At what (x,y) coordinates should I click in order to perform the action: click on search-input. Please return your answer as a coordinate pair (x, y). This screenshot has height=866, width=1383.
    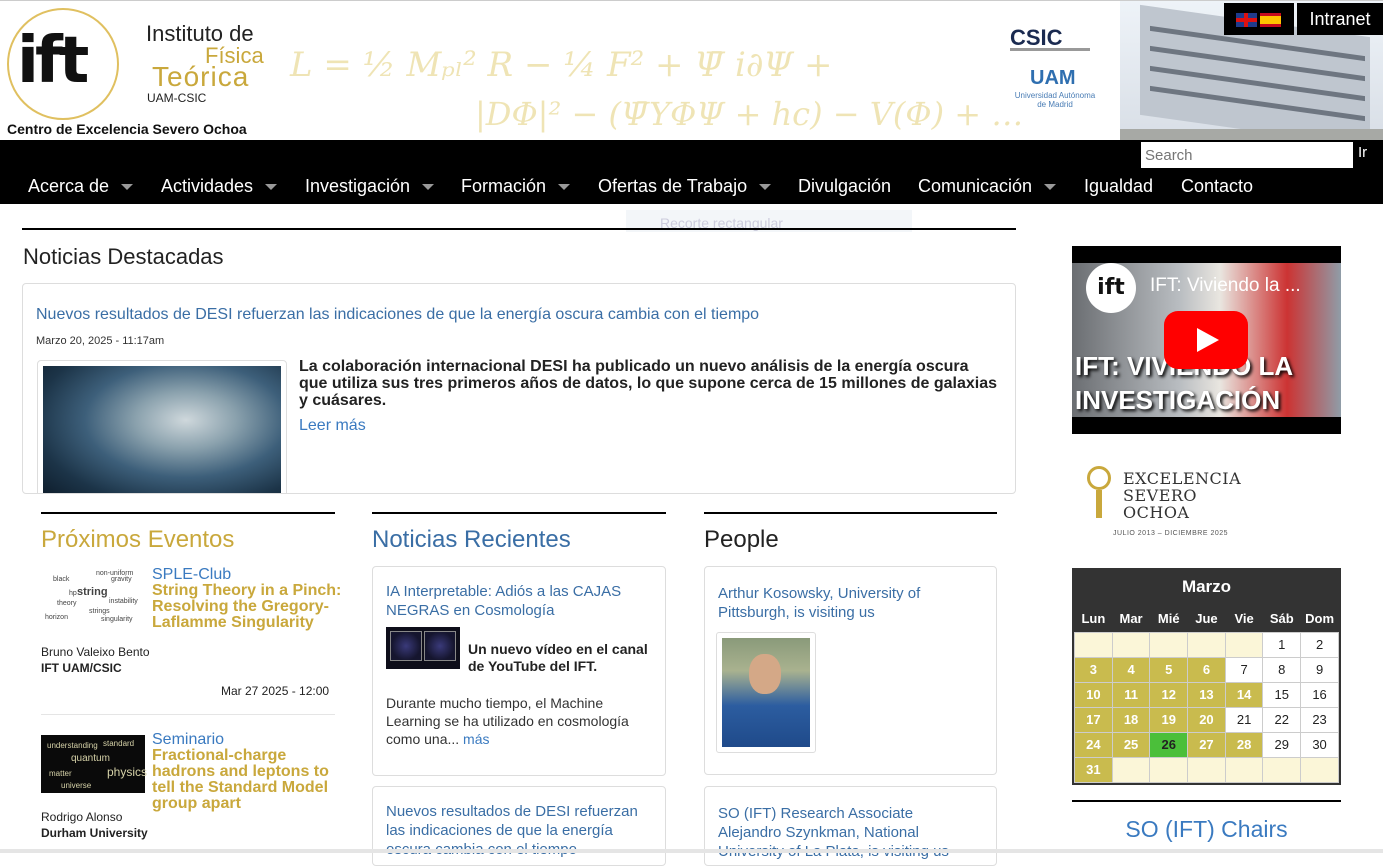
    Looking at the image, I should click on (1247, 155).